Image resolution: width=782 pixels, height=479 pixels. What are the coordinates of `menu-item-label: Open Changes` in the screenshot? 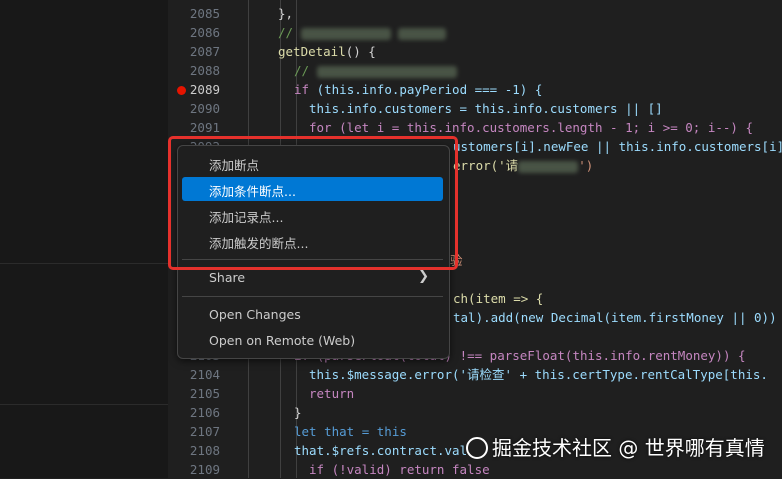 It's located at (255, 314).